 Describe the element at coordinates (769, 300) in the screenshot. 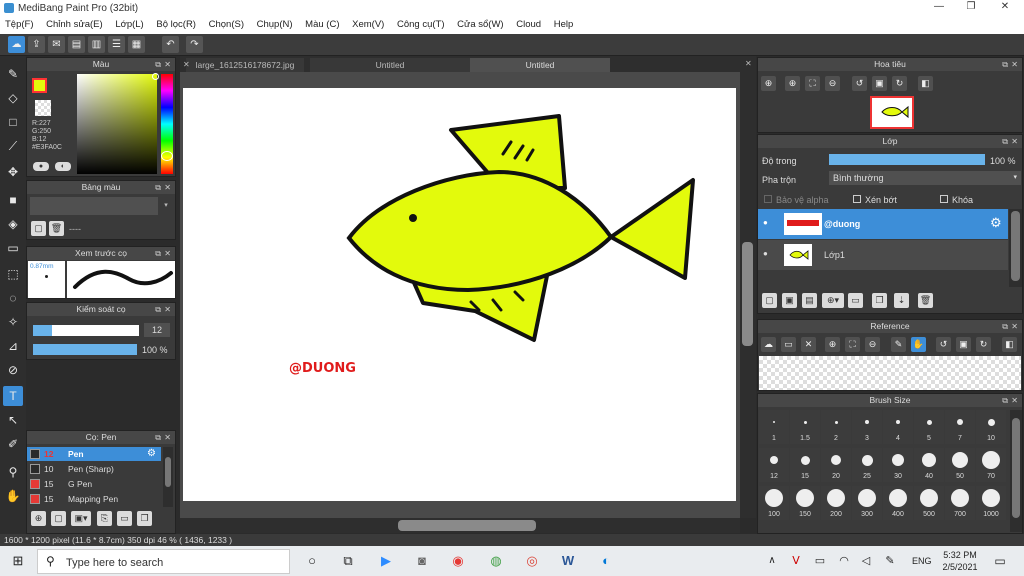

I see `new-layer-icon: ▢` at that location.